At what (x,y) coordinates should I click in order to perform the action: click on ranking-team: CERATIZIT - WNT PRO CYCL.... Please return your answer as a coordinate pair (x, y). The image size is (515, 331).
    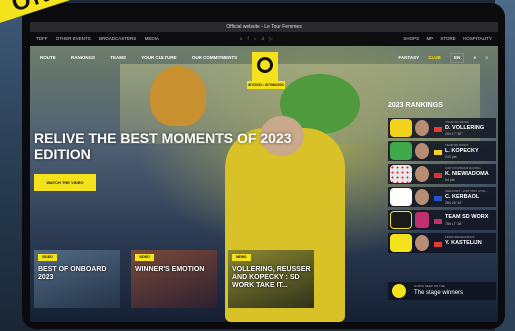
    Looking at the image, I should click on (467, 191).